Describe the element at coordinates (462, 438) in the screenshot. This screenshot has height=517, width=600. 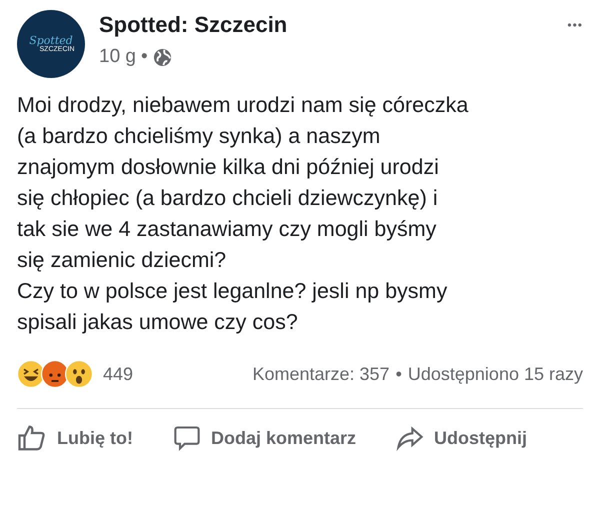
I see `share-button: Udostępnij` at that location.